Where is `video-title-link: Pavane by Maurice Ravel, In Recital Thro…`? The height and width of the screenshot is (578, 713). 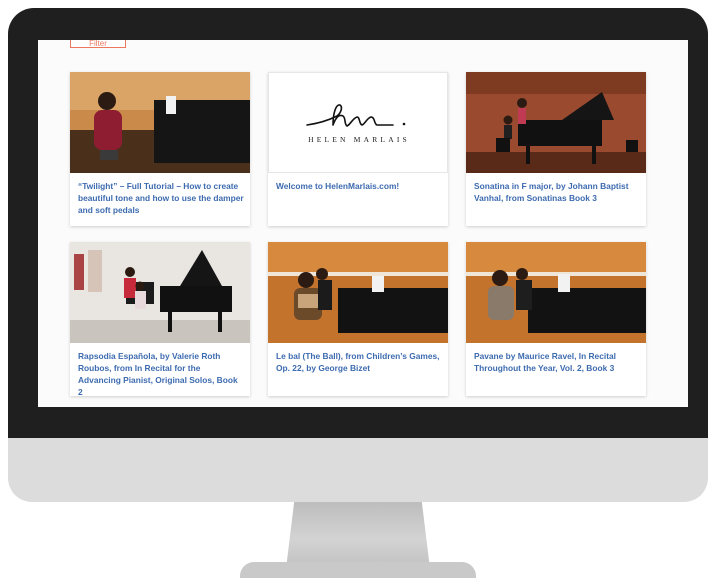
video-title-link: Pavane by Maurice Ravel, In Recital Thro… is located at coordinates (557, 362).